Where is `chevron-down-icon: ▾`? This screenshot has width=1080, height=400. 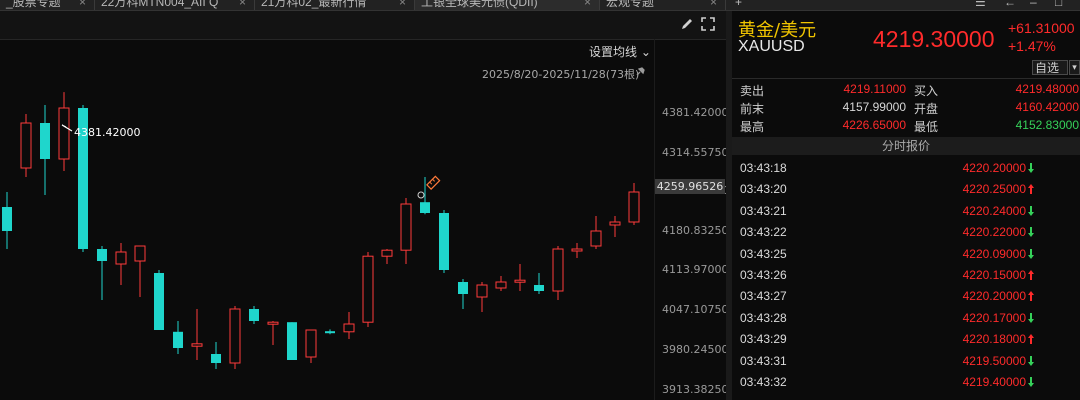
chevron-down-icon: ▾ is located at coordinates (1074, 67).